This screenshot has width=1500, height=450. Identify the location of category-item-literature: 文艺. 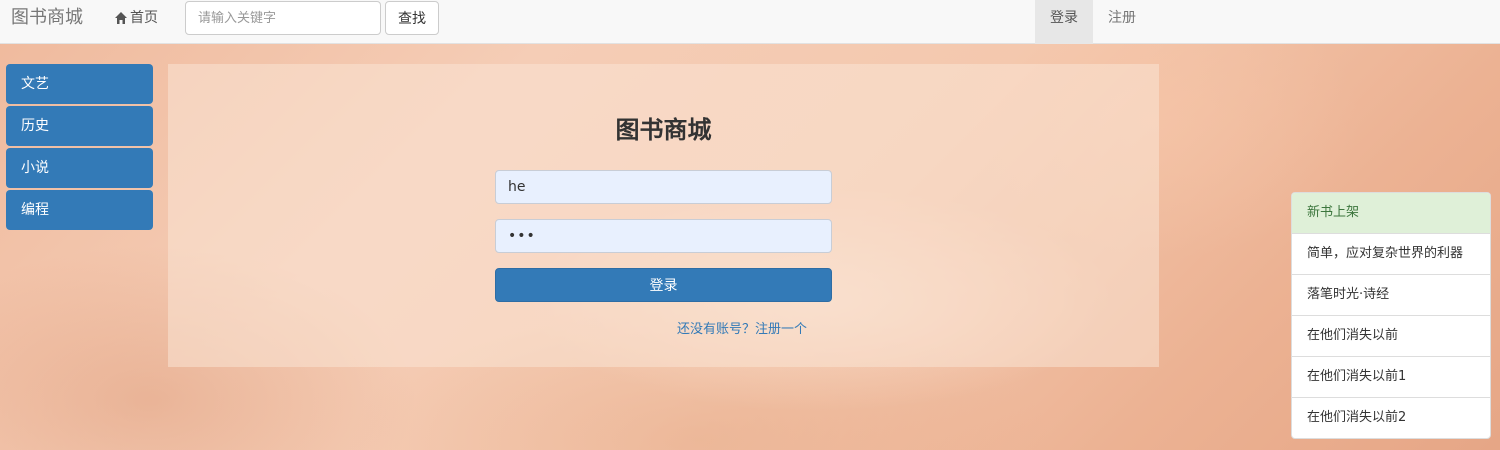
(79, 84).